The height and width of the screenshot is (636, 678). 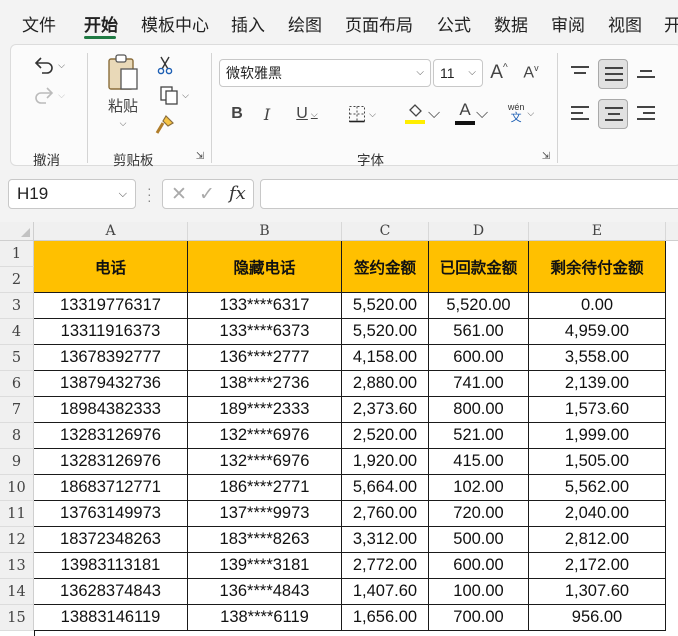 I want to click on chevron-down-icon: ⌵, so click(x=434, y=113).